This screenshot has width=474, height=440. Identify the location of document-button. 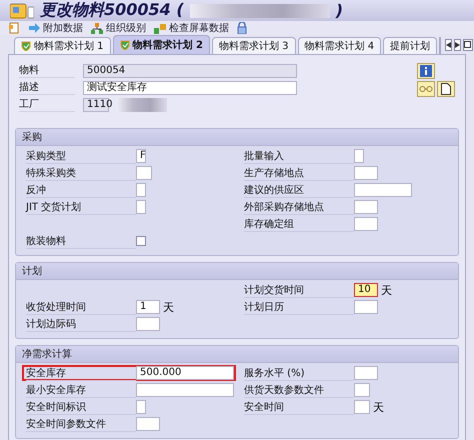
(446, 89).